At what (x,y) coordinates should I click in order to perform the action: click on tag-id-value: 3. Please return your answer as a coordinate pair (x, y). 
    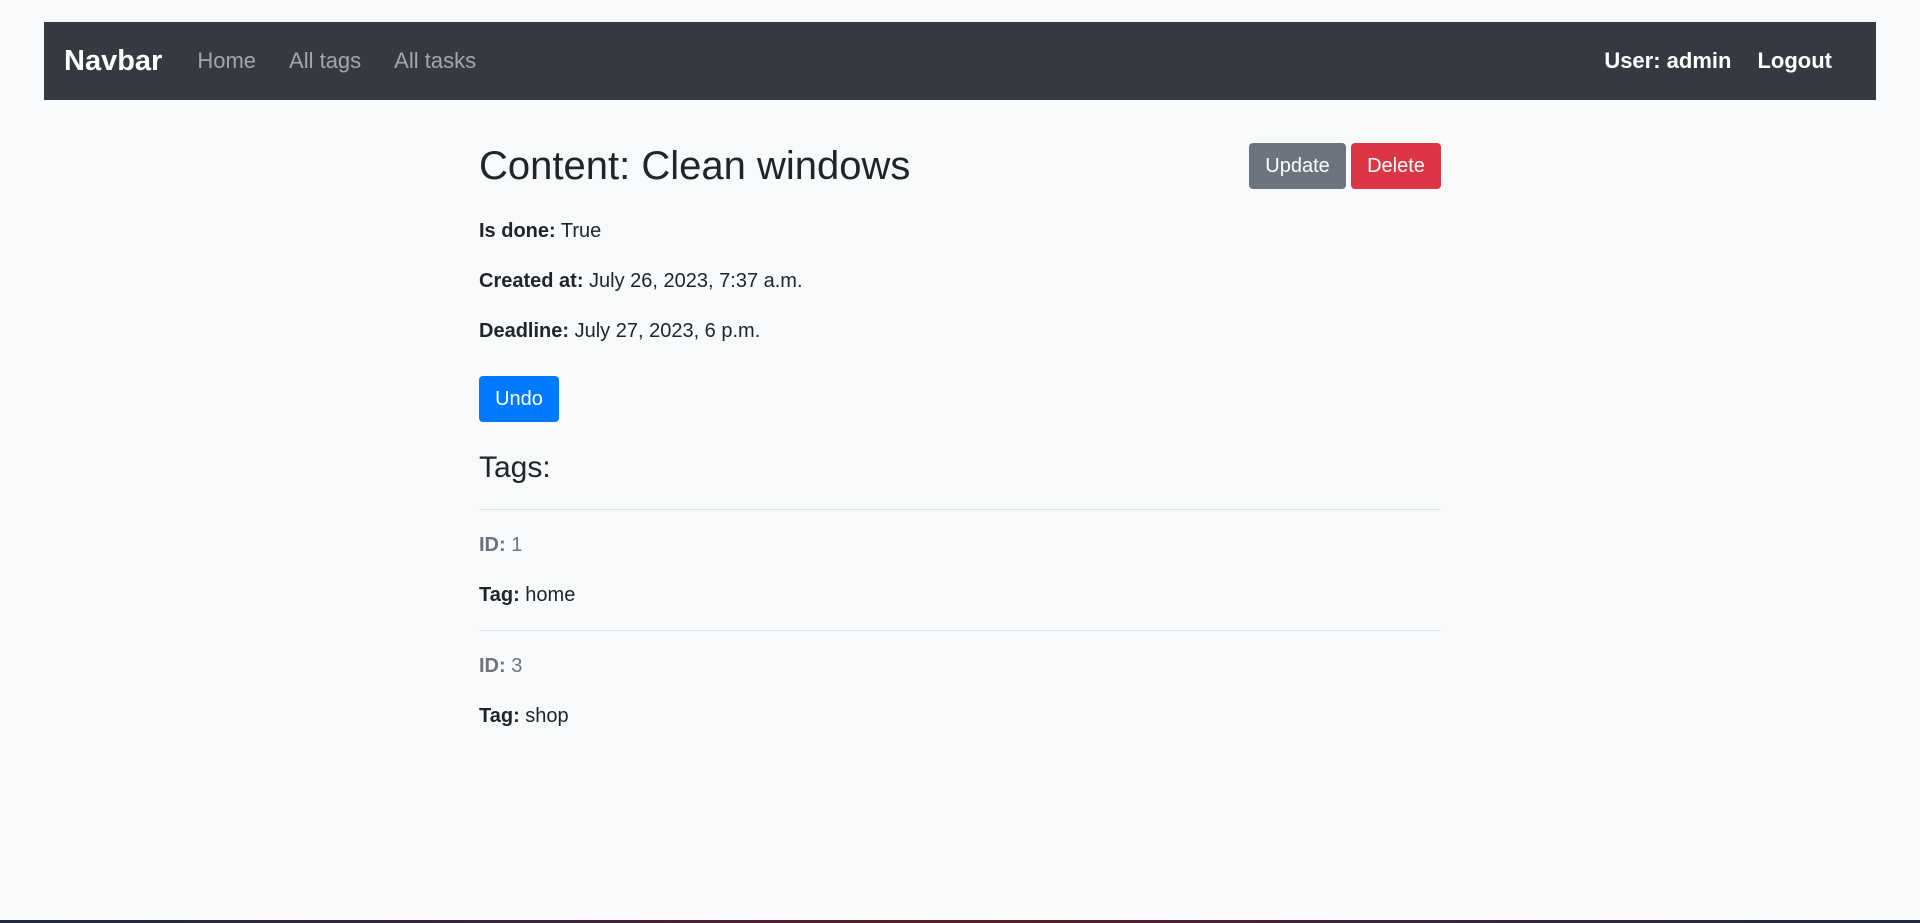
    Looking at the image, I should click on (517, 666).